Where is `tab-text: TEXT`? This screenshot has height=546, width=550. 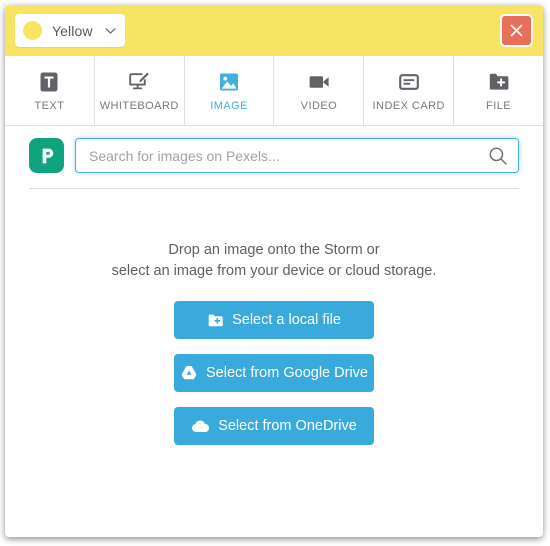 tab-text: TEXT is located at coordinates (50, 90).